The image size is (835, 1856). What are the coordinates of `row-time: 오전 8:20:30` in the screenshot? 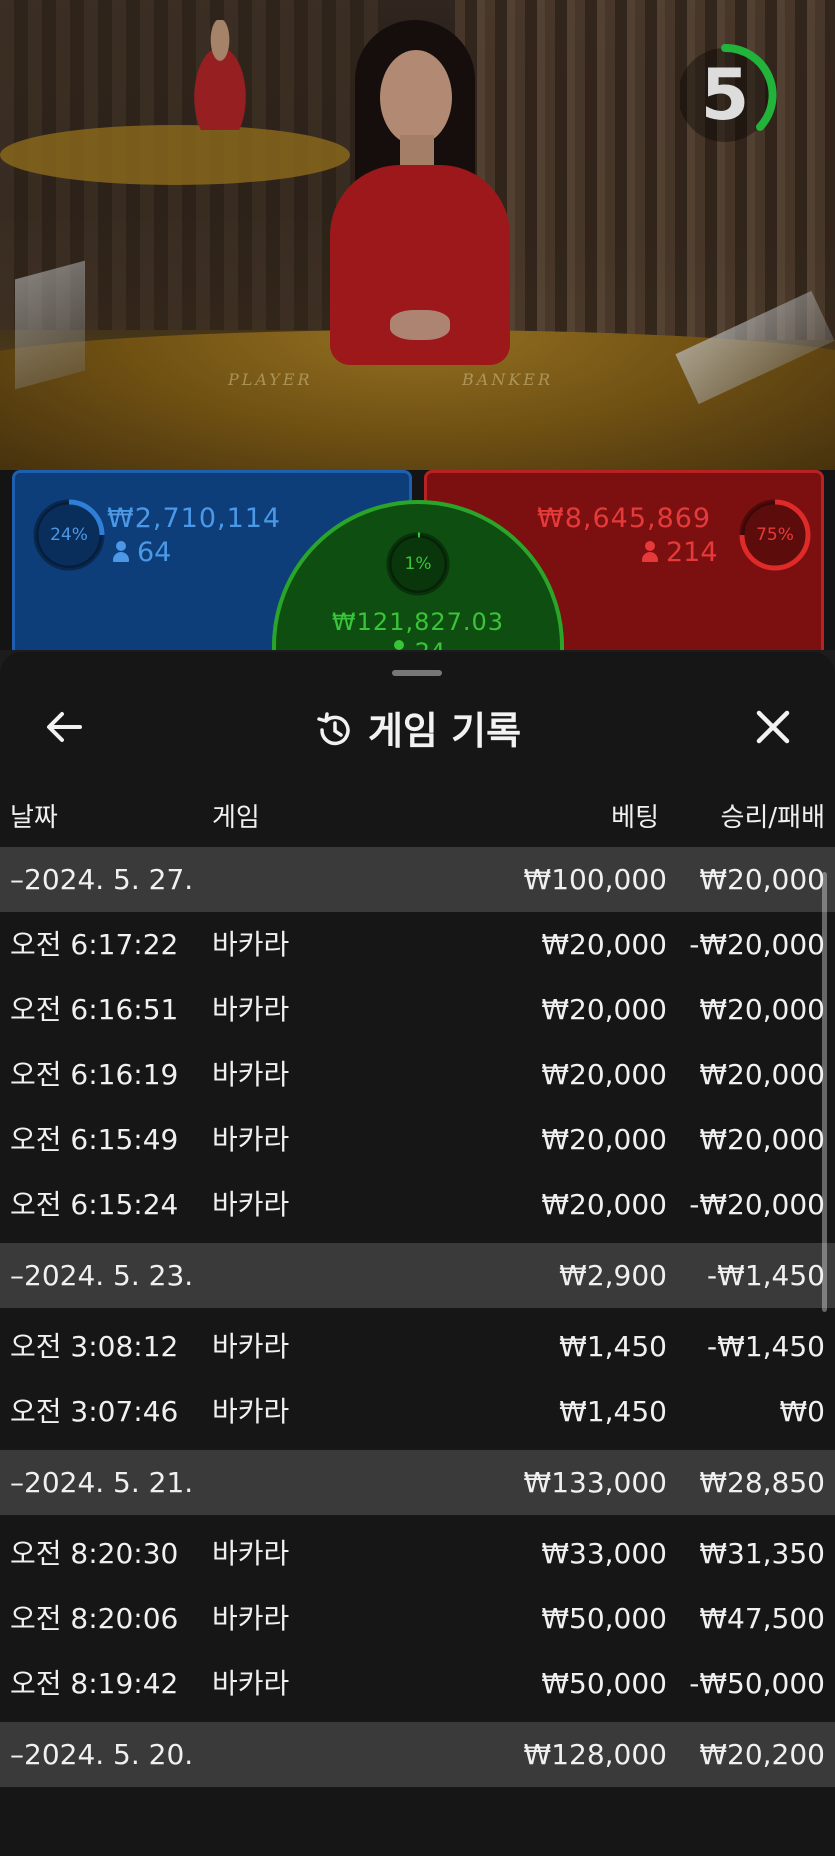 It's located at (94, 1553).